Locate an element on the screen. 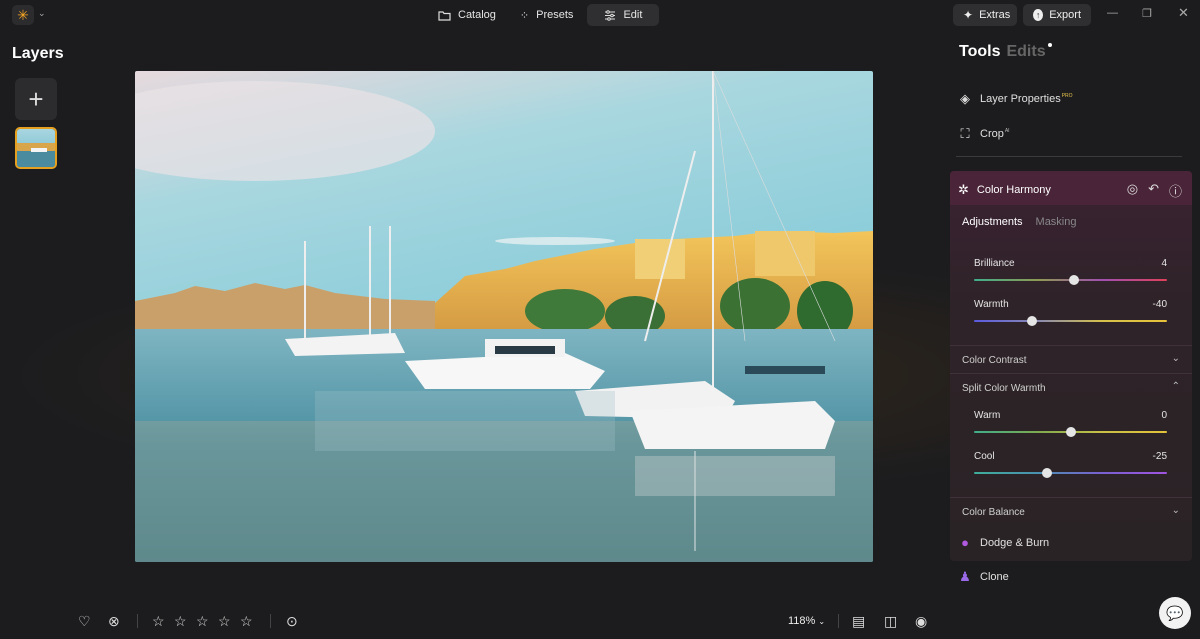 The height and width of the screenshot is (639, 1200). tab-edits: Edits is located at coordinates (1025, 51).